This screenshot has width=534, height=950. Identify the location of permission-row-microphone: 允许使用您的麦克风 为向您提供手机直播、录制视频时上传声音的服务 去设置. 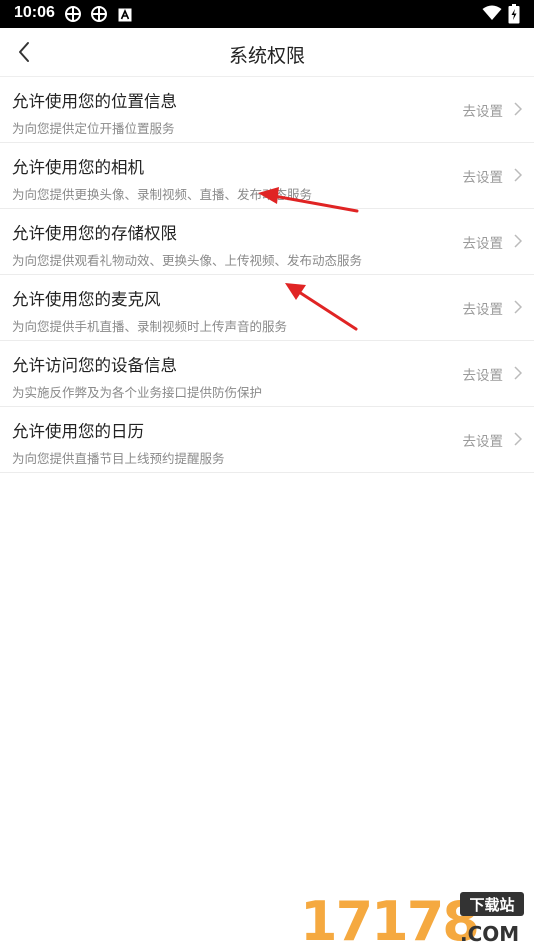
(267, 308).